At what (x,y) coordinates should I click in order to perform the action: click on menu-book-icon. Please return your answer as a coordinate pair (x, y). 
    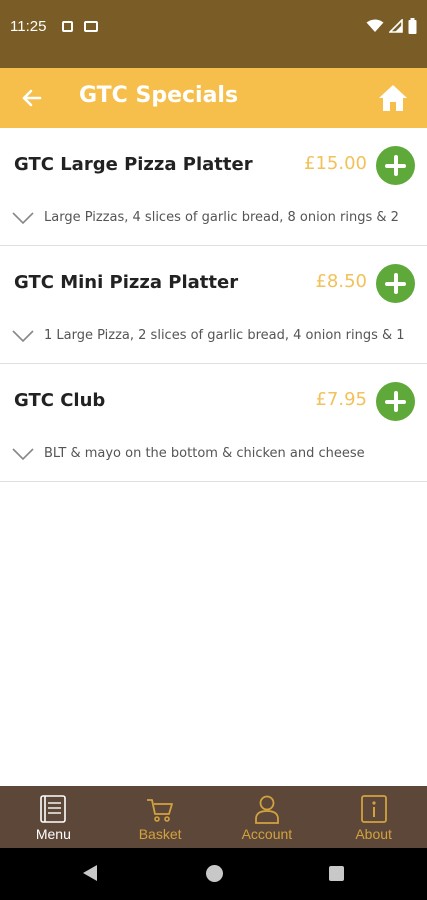
    Looking at the image, I should click on (53, 809).